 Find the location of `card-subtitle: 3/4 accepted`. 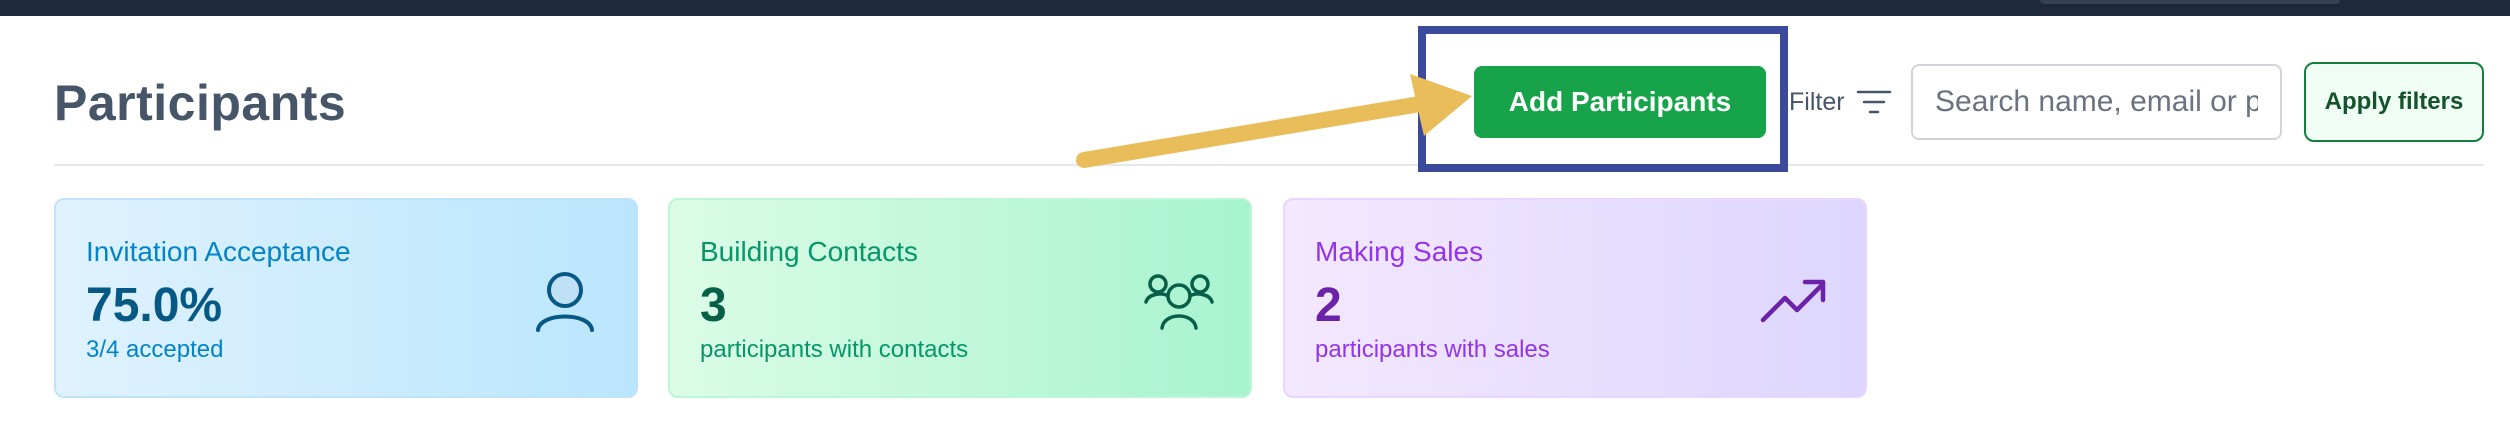

card-subtitle: 3/4 accepted is located at coordinates (155, 349).